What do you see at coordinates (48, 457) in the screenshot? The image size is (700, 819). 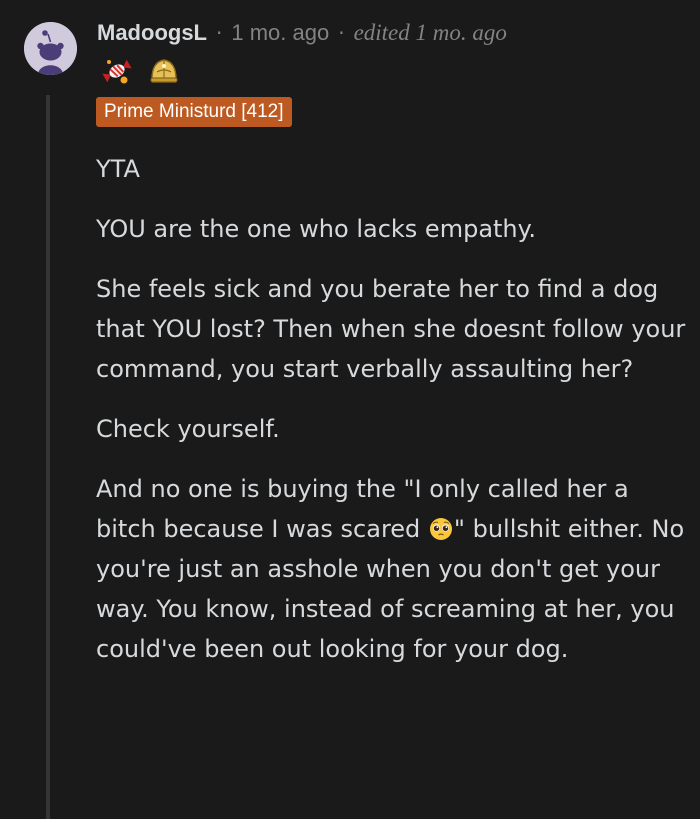 I see `thread-collapse-line` at bounding box center [48, 457].